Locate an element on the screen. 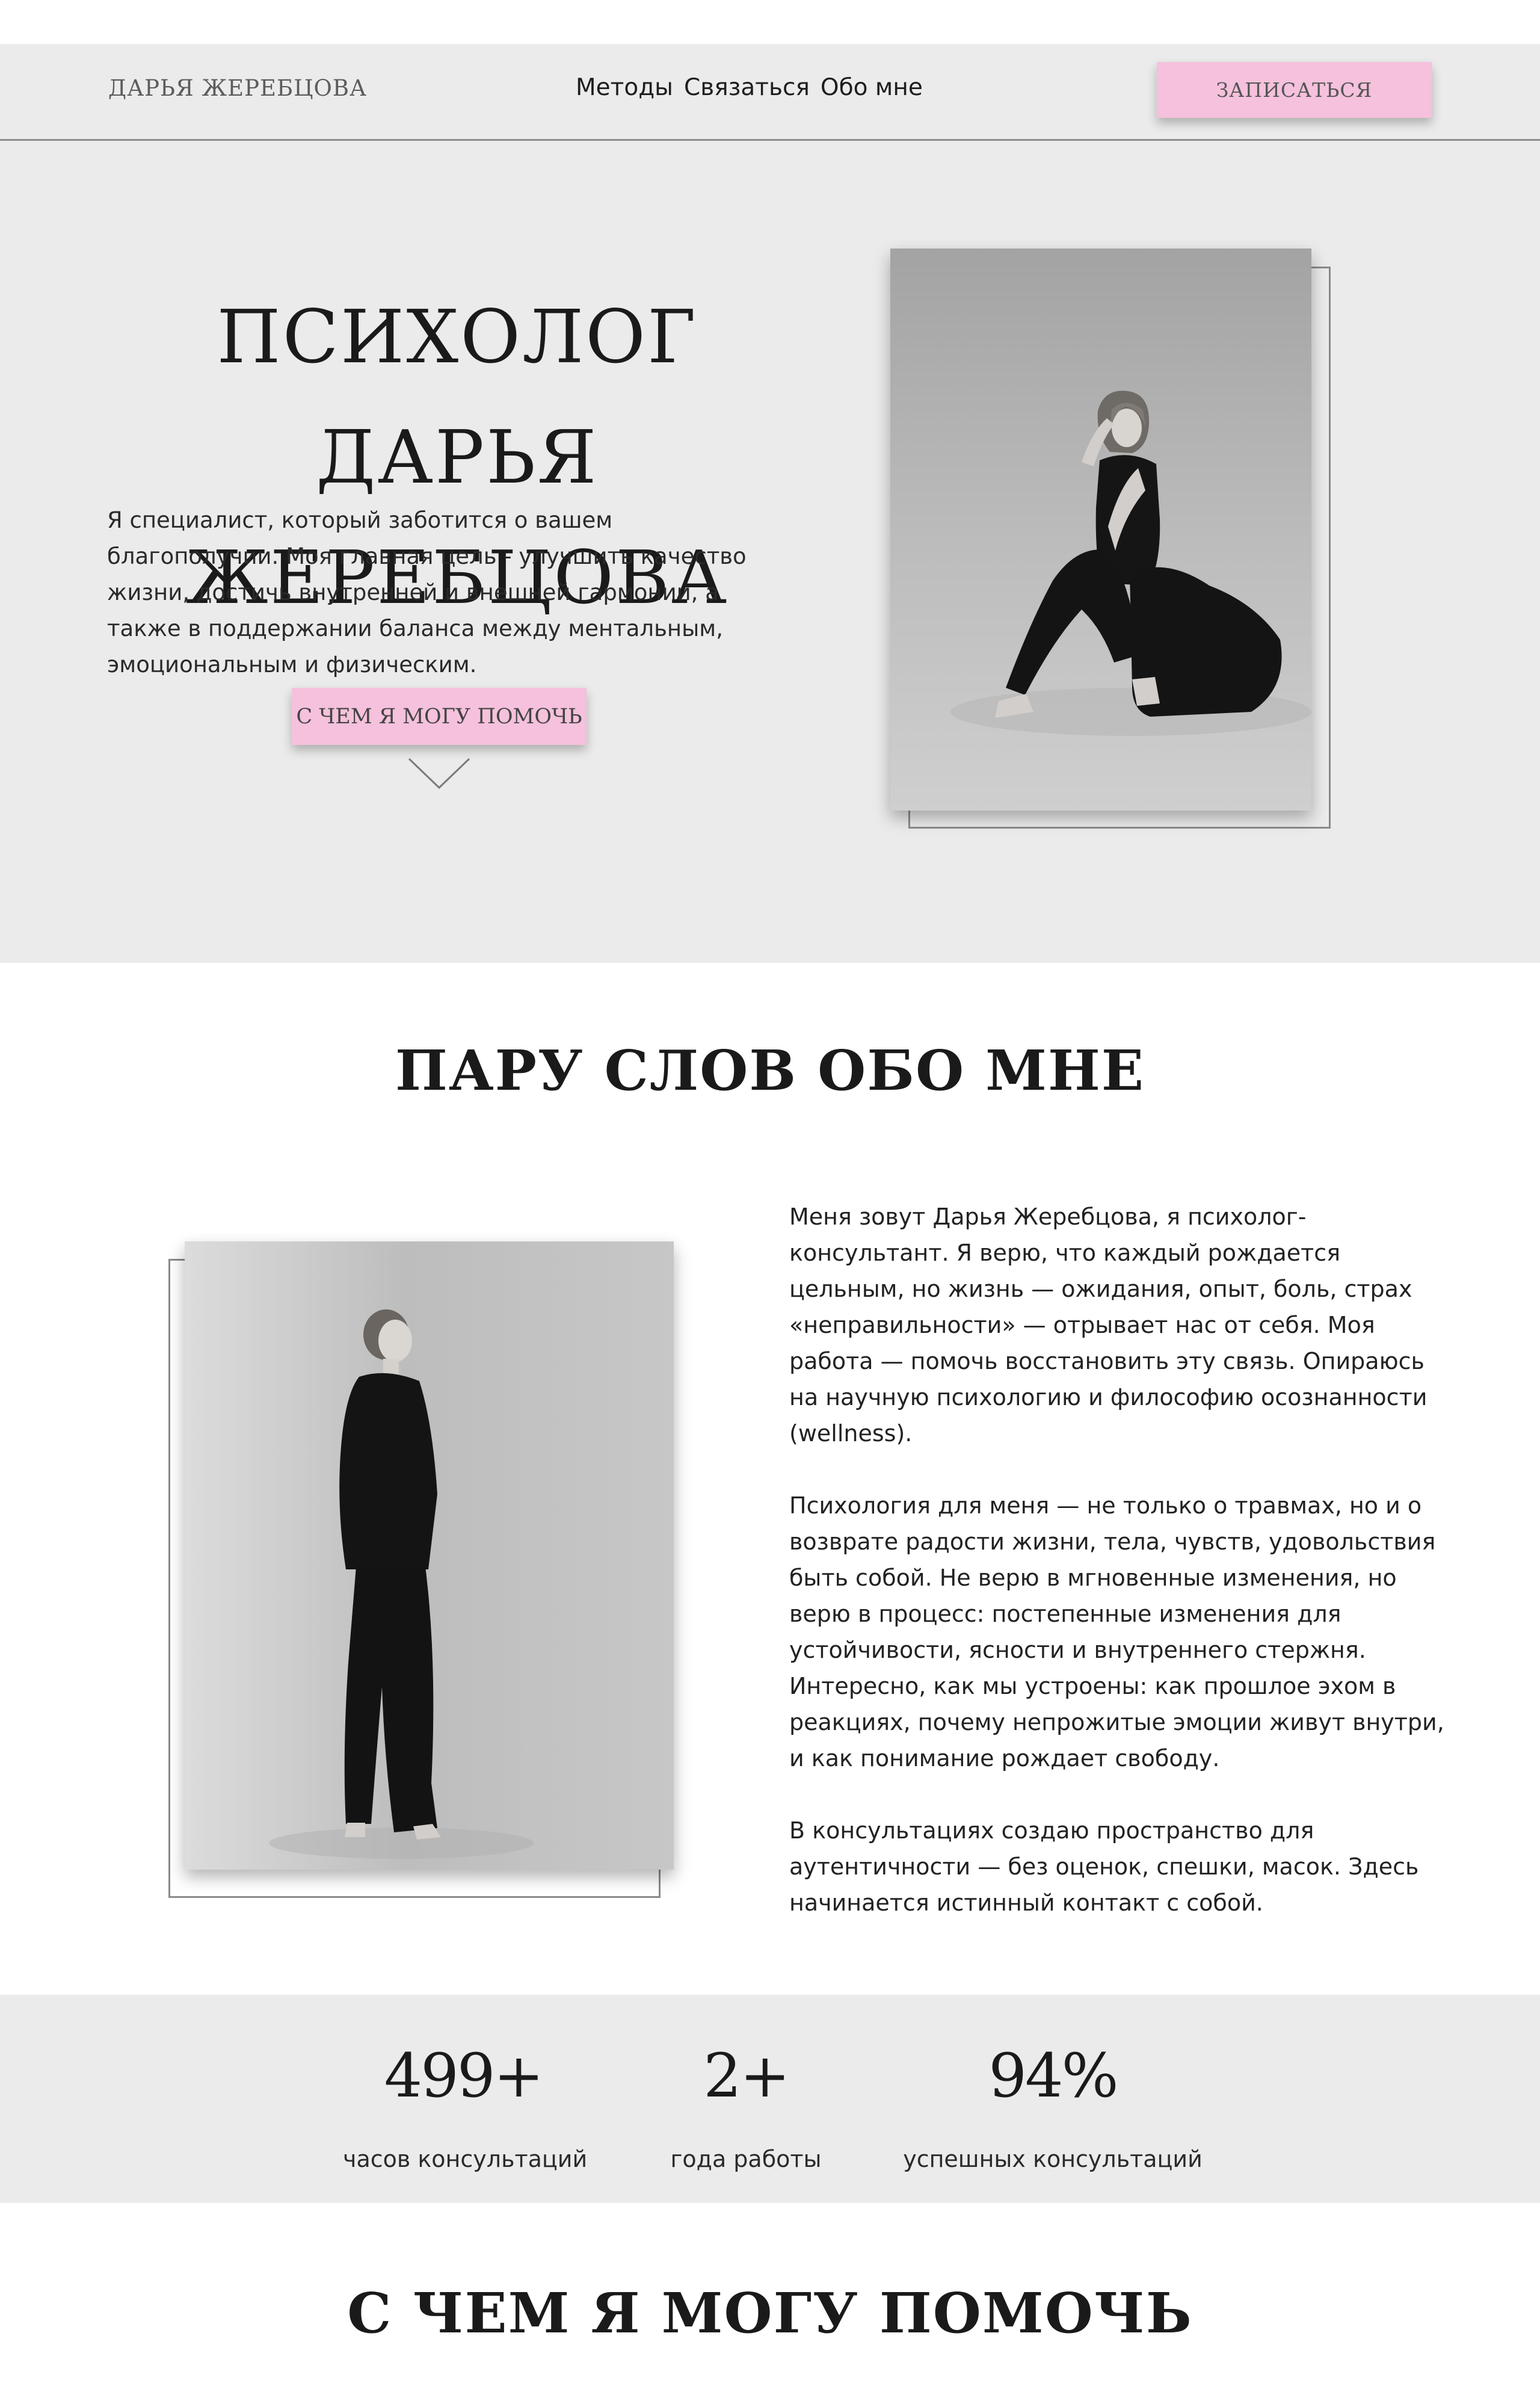 The image size is (1540, 2407). book-button: ЗАПИСАТЬСЯ is located at coordinates (1295, 90).